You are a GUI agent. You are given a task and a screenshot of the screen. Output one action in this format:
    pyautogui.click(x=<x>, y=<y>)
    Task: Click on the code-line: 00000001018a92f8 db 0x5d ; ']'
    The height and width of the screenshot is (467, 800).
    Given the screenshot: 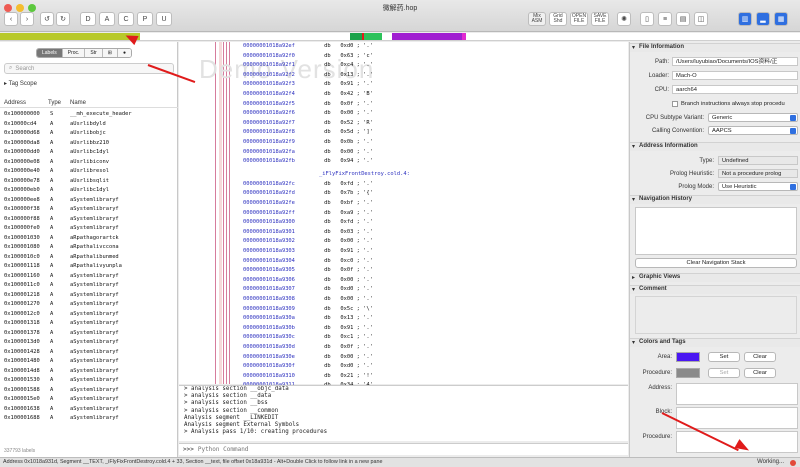 What is the action you would take?
    pyautogui.click(x=308, y=133)
    